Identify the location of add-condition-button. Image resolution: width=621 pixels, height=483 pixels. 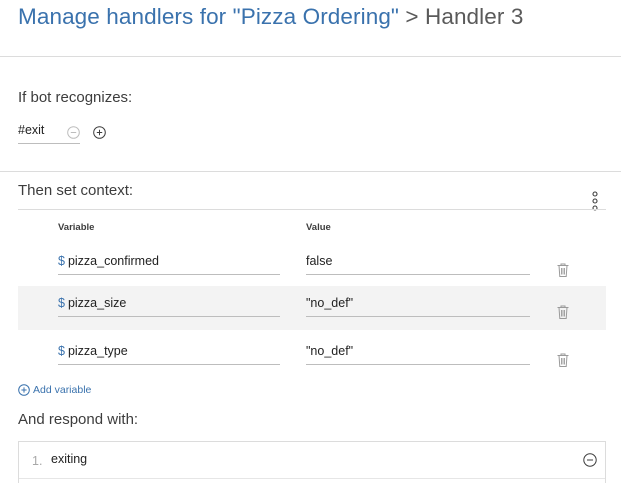
(99, 132).